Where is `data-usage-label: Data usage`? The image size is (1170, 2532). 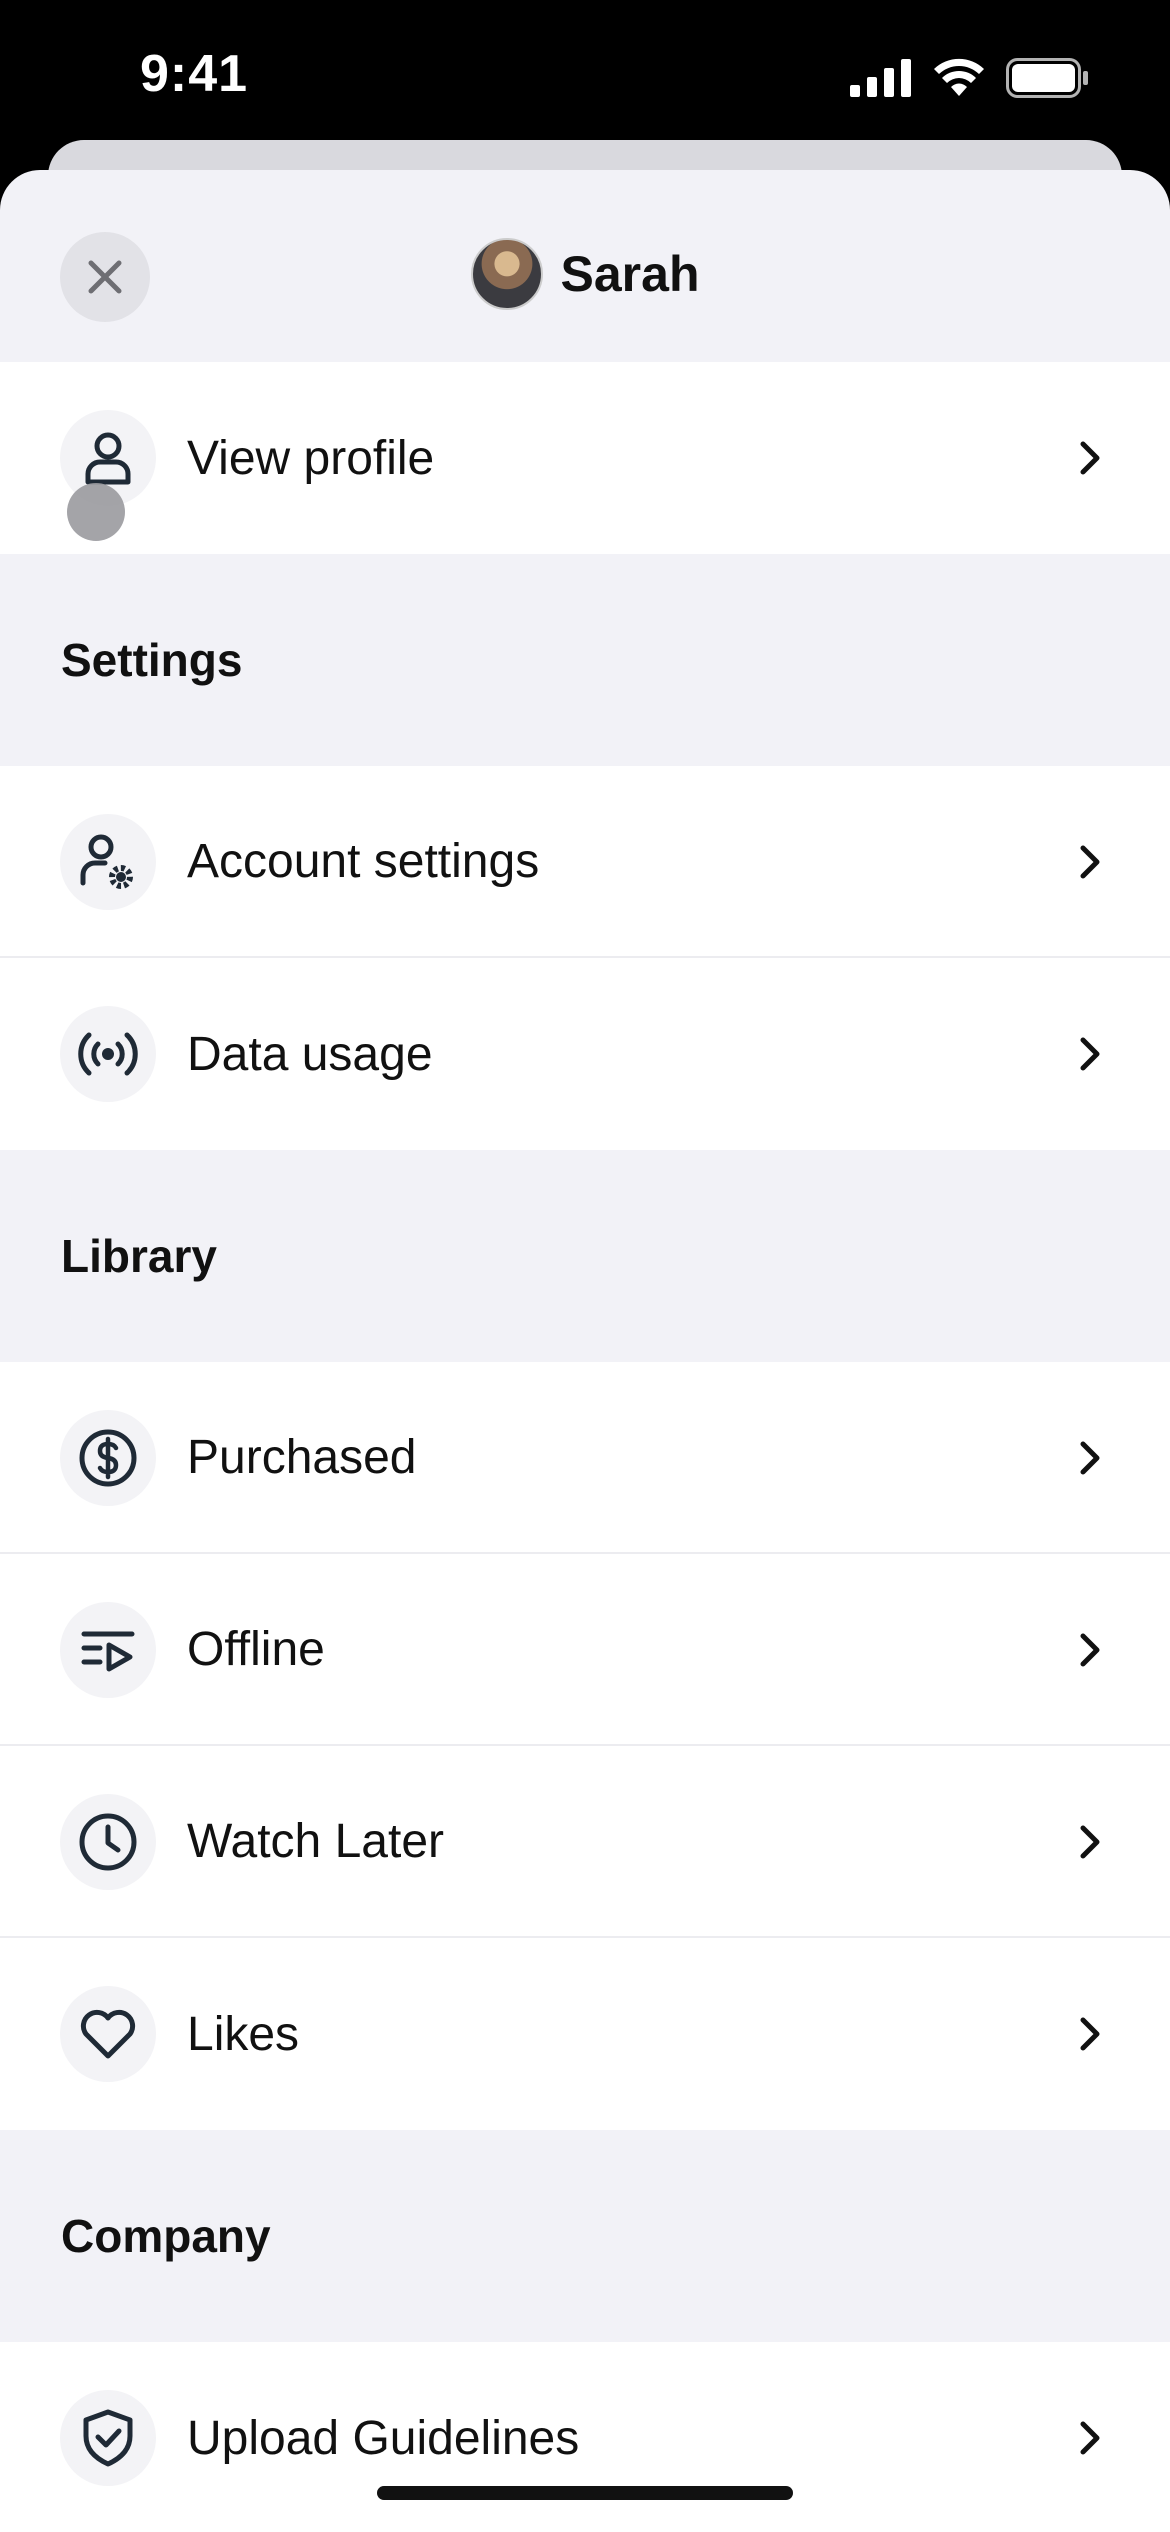 data-usage-label: Data usage is located at coordinates (310, 1054).